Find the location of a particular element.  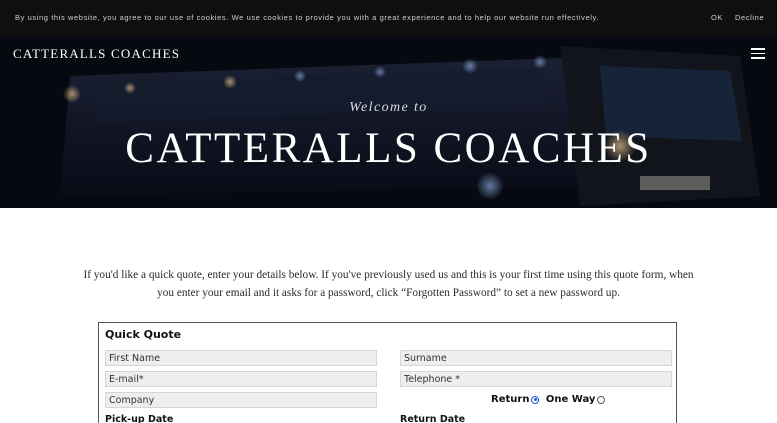

return-option: Return is located at coordinates (516, 399).